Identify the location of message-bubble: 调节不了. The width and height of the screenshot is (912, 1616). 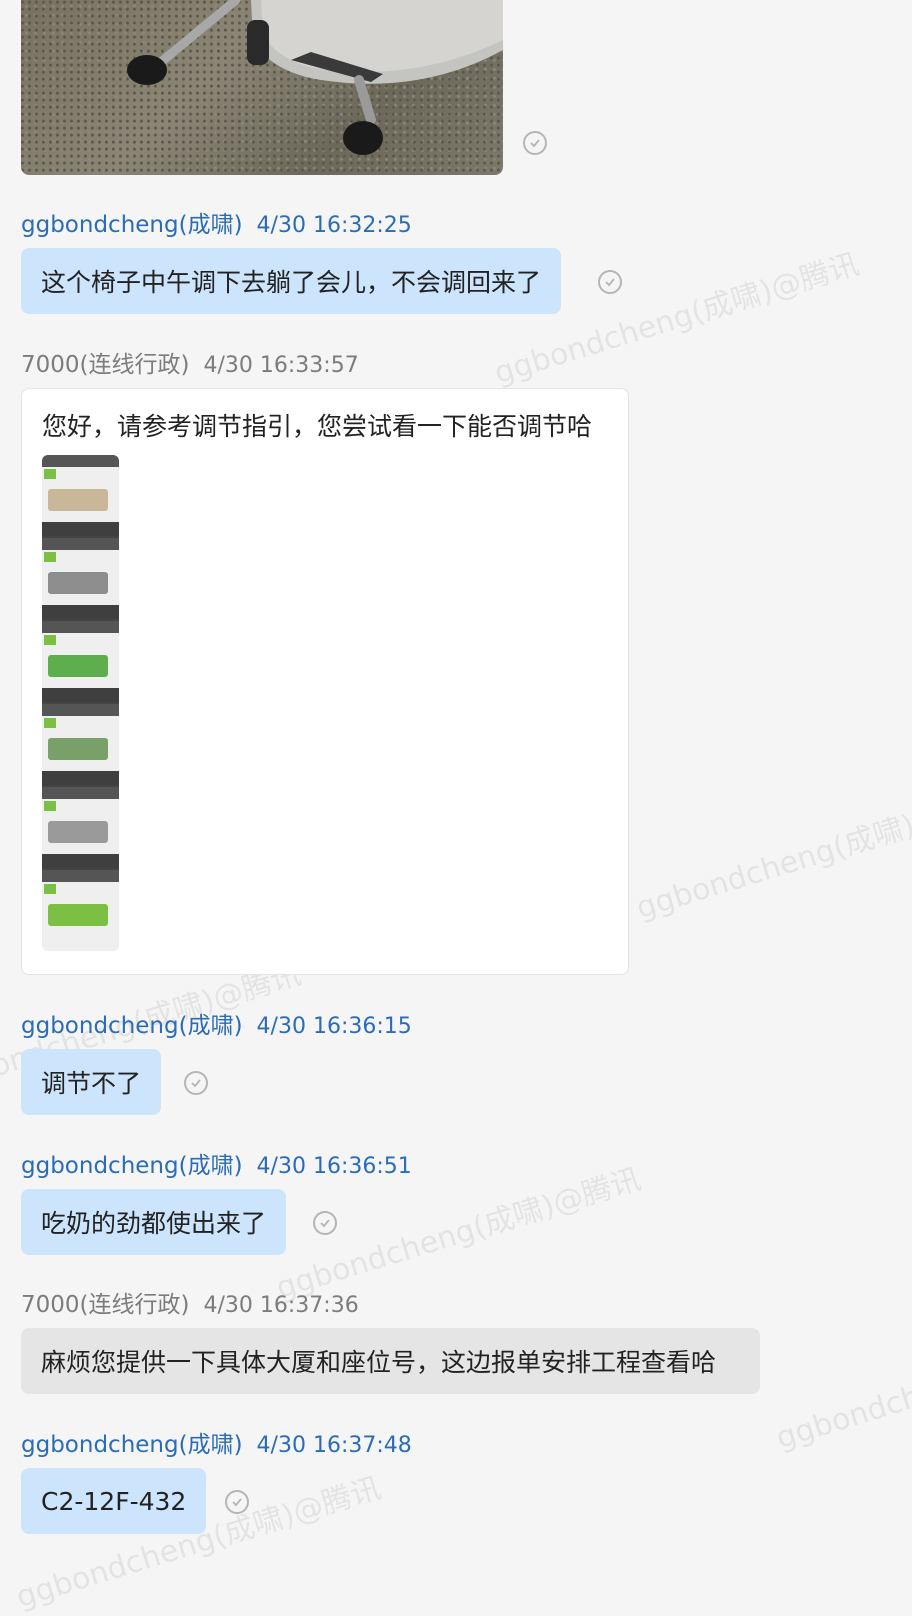
(91, 1082).